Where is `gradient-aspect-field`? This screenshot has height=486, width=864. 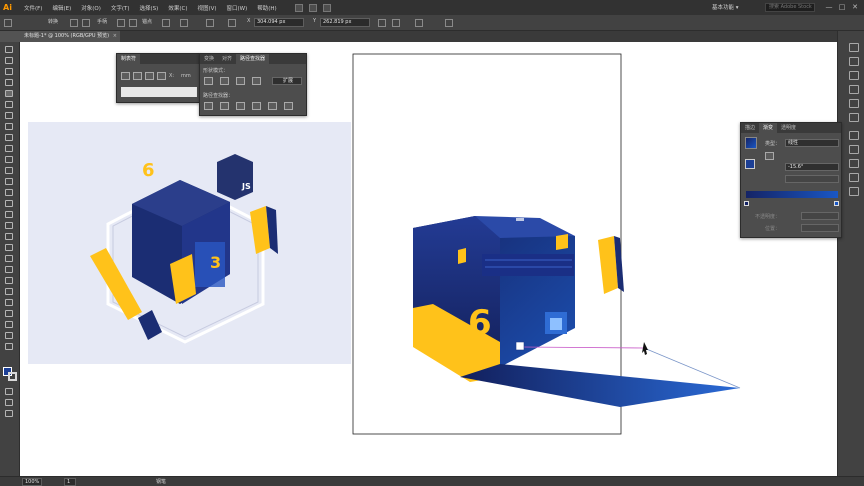
gradient-aspect-field is located at coordinates (812, 179).